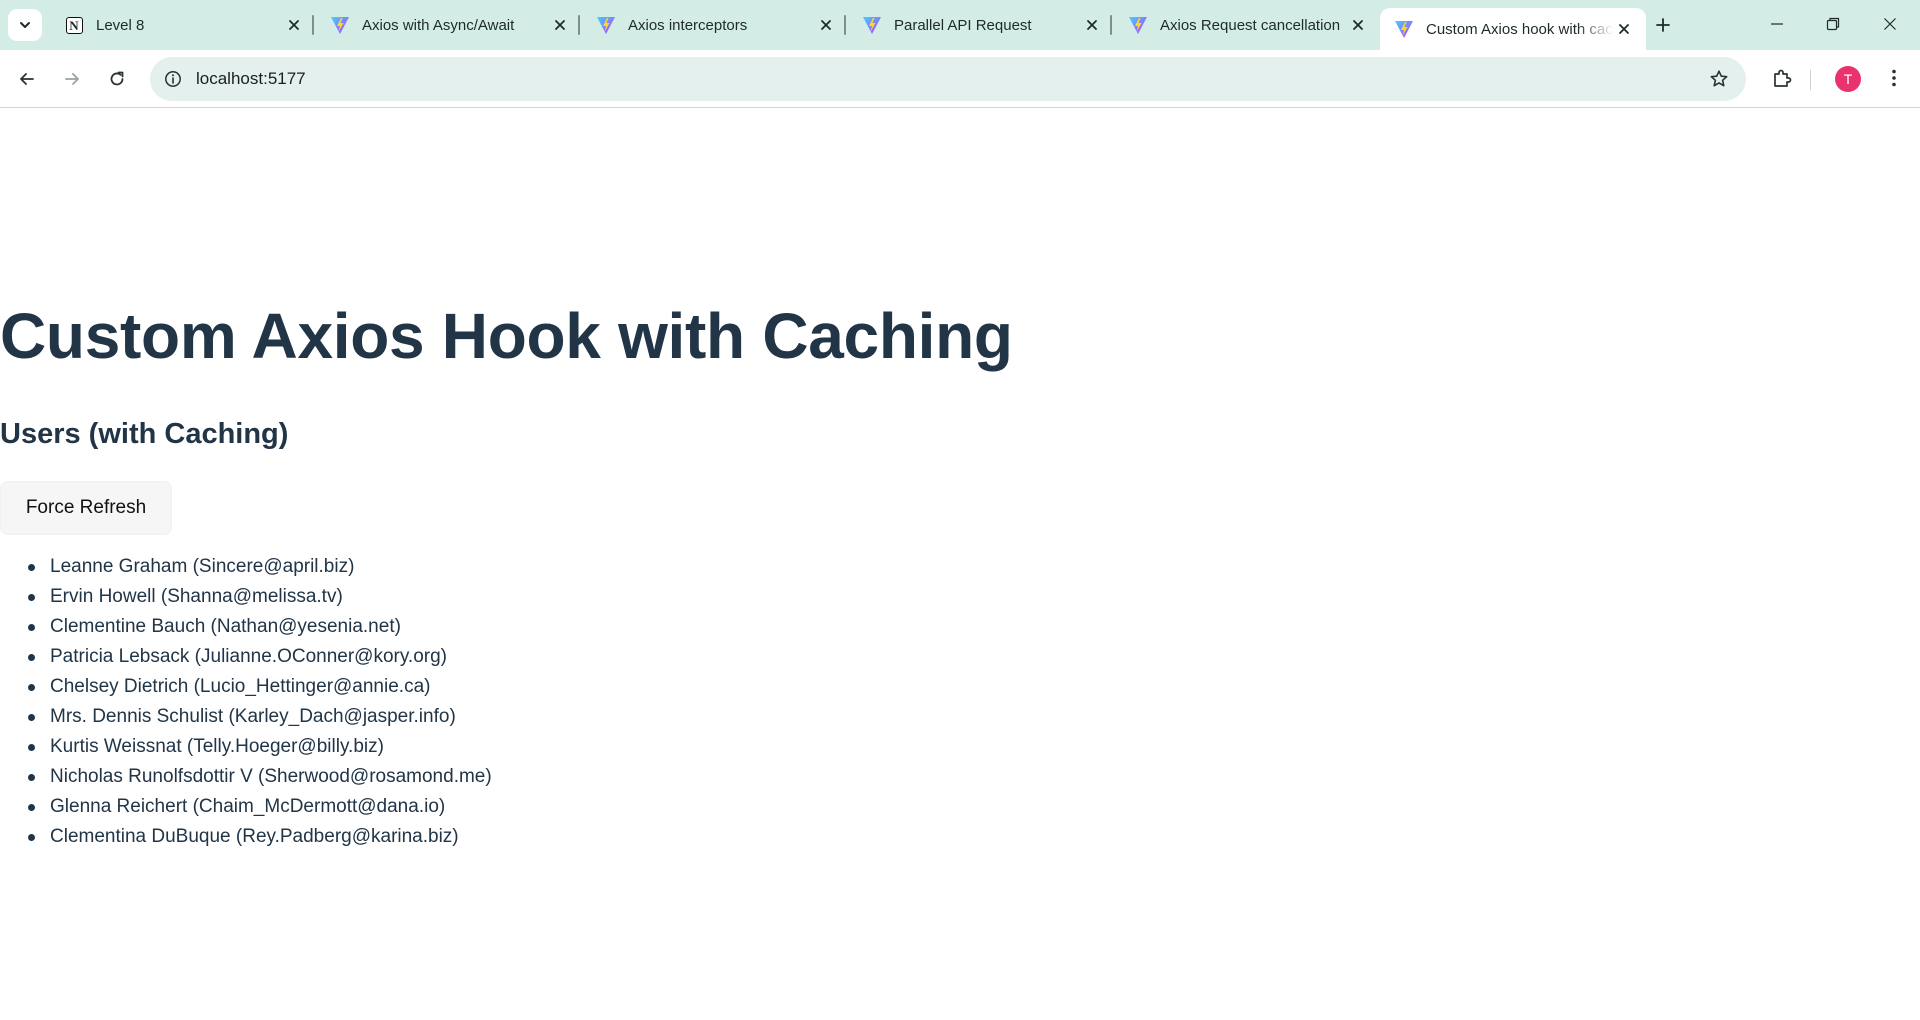  Describe the element at coordinates (963, 25) in the screenshot. I see `tab-title: Parallel API Request` at that location.